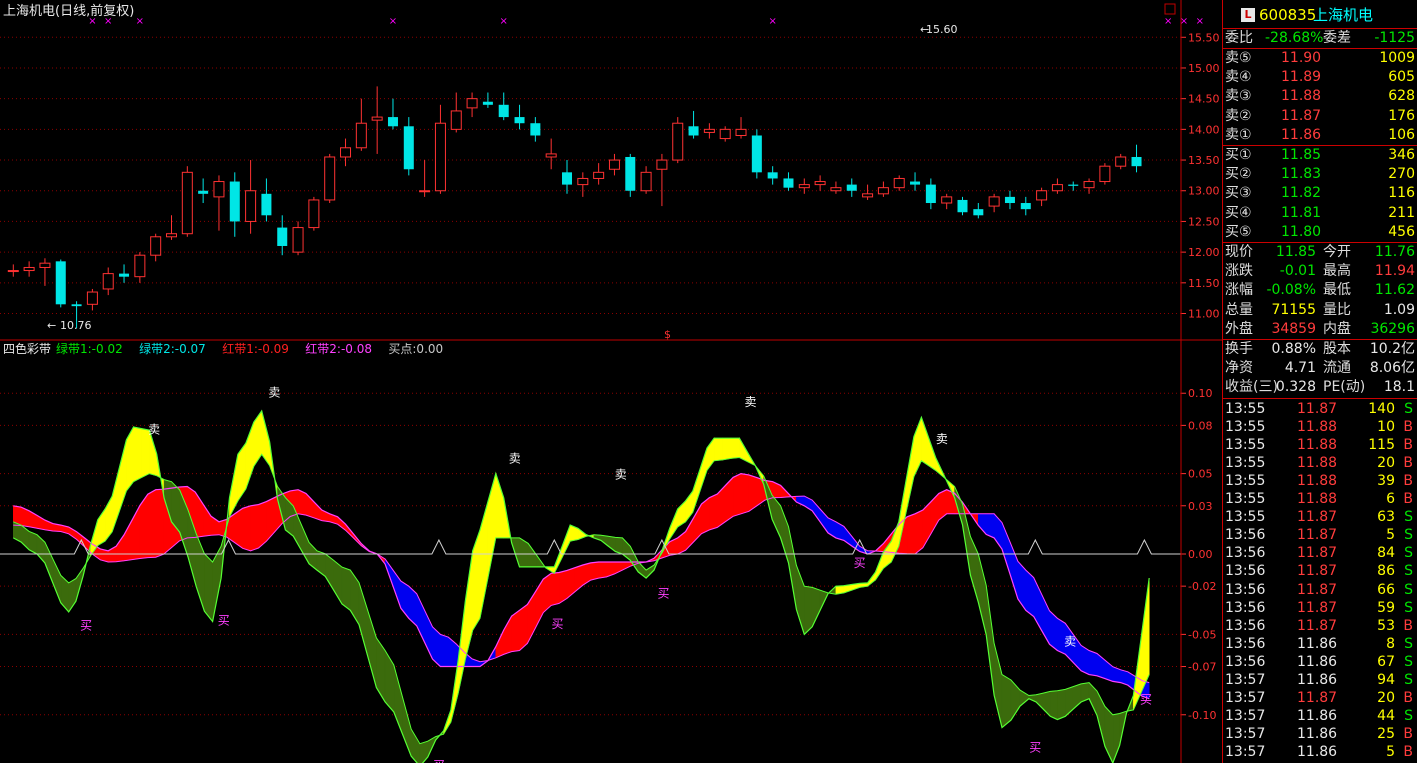 The height and width of the screenshot is (763, 1417). Describe the element at coordinates (1301, 174) in the screenshot. I see `bid-price: 11.83` at that location.